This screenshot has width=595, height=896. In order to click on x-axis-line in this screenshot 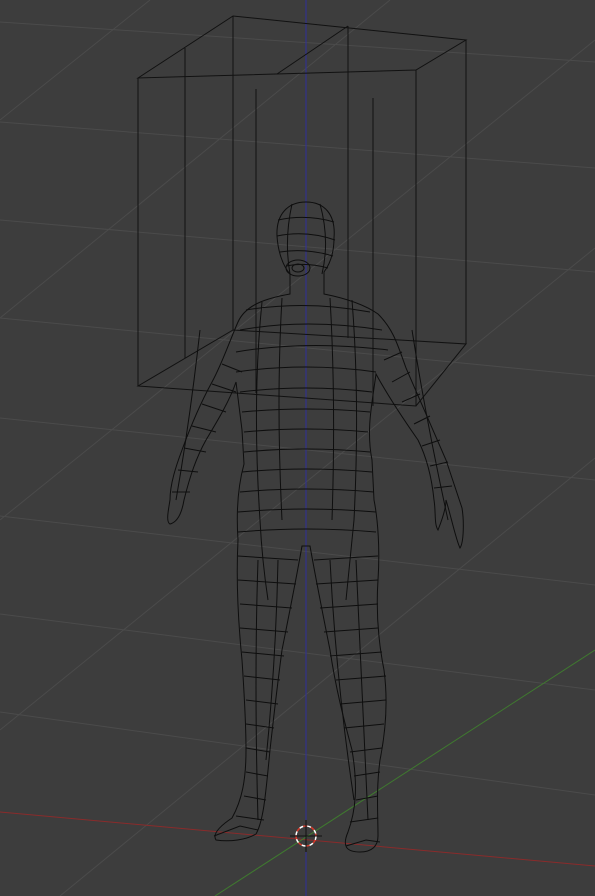, I will do `click(297, 839)`.